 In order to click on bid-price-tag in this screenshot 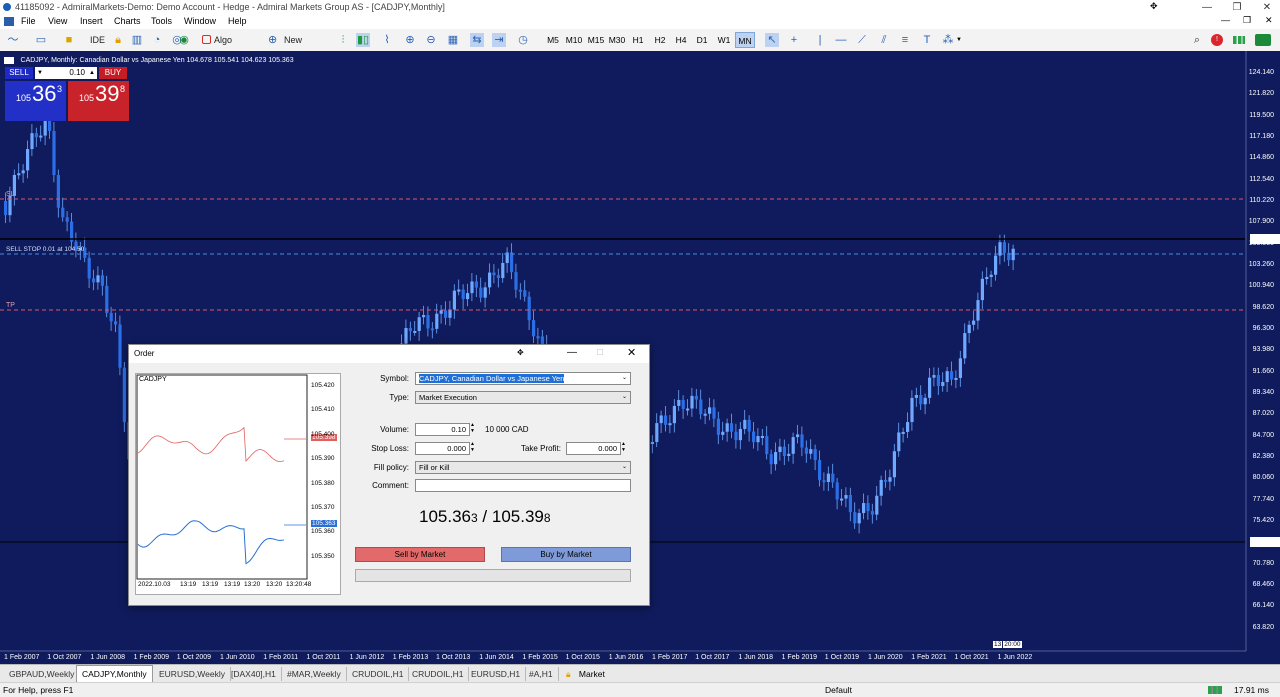, I will do `click(1265, 239)`.